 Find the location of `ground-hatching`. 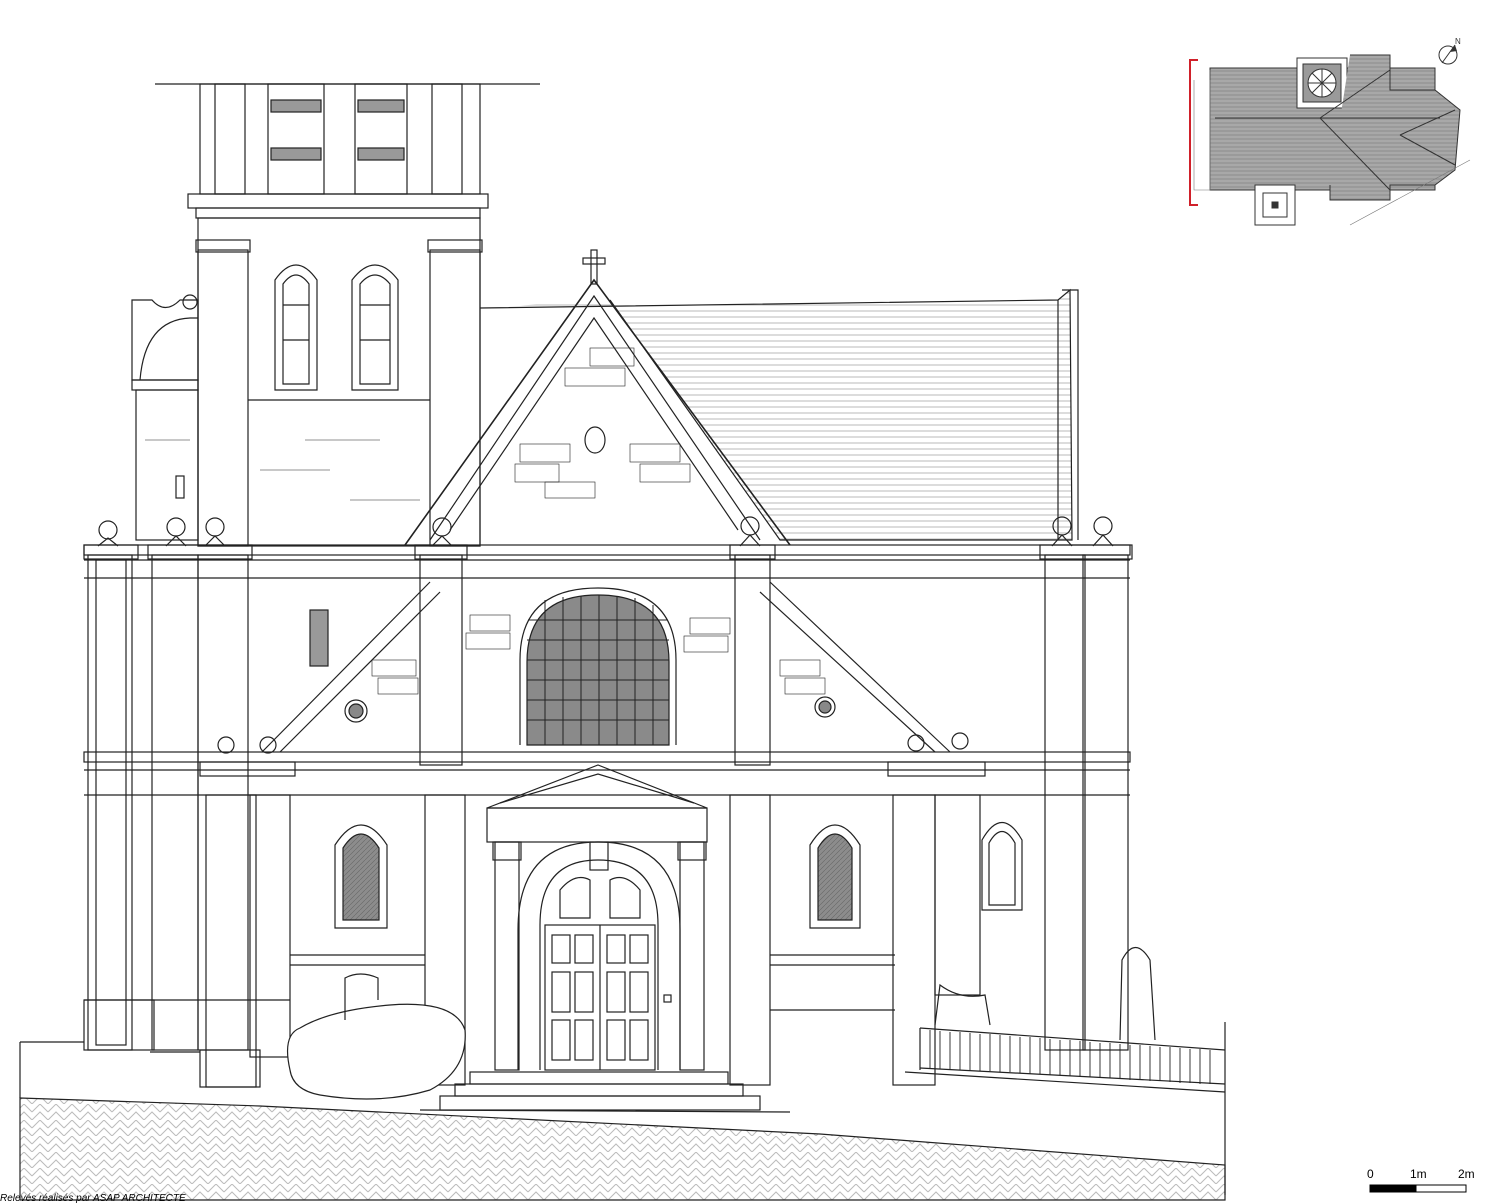

ground-hatching is located at coordinates (622, 1149).